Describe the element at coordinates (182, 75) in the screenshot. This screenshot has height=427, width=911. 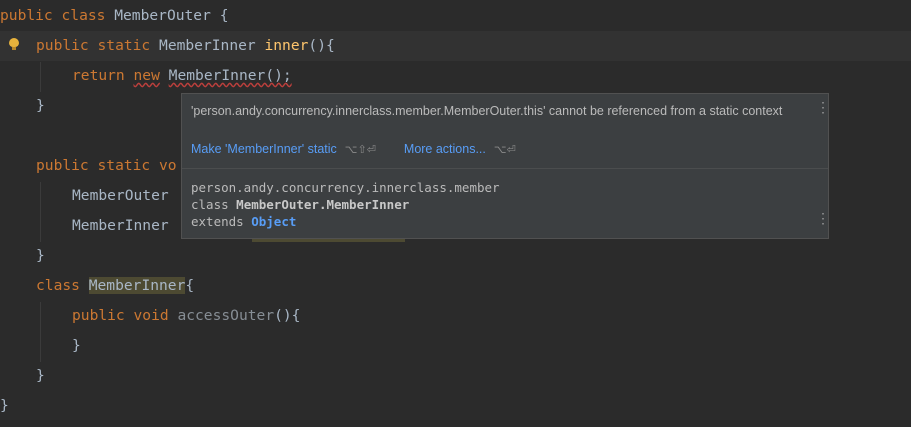
I see `code-line-3: return new MemberInner();` at that location.